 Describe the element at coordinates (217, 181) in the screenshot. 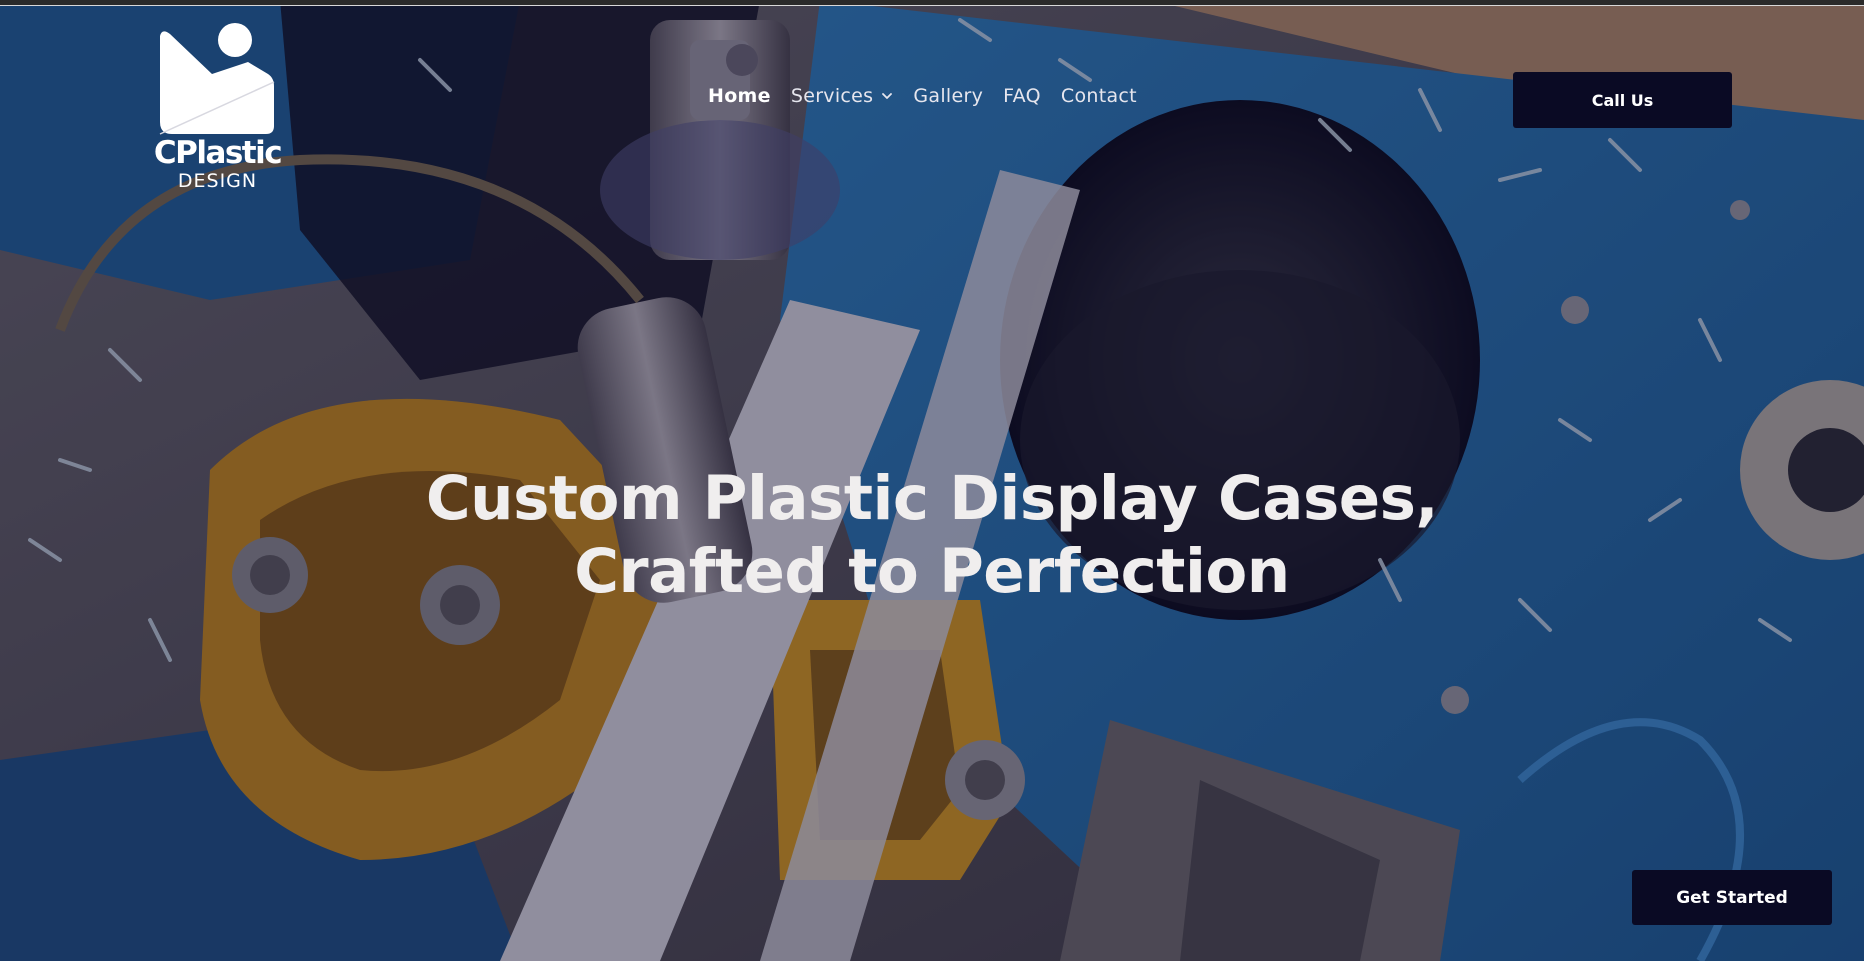

I see `logo-subtitle: DESIGN` at that location.